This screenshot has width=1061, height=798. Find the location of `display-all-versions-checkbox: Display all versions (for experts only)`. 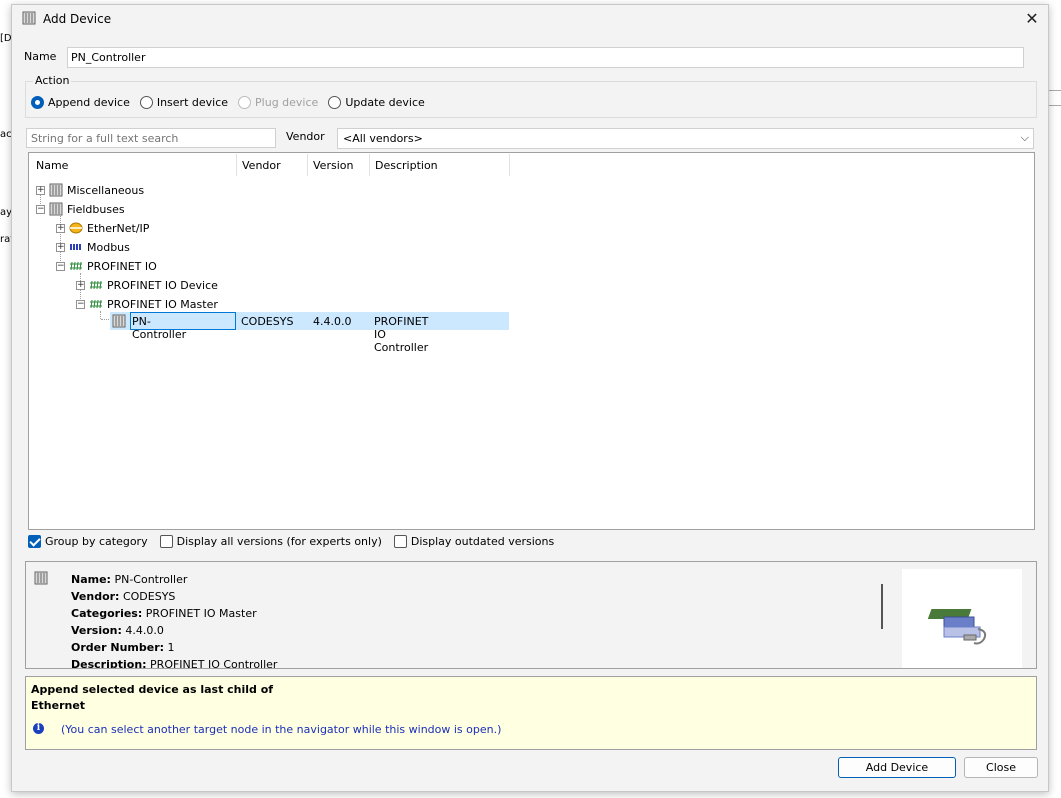

display-all-versions-checkbox: Display all versions (for experts only) is located at coordinates (270, 541).